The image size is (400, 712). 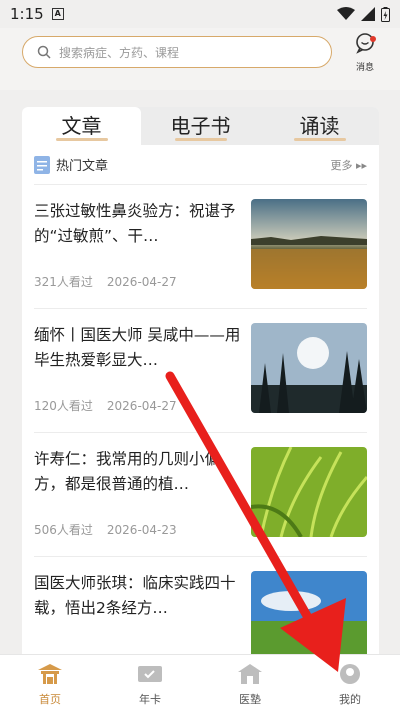 I want to click on battery-icon, so click(x=385, y=14).